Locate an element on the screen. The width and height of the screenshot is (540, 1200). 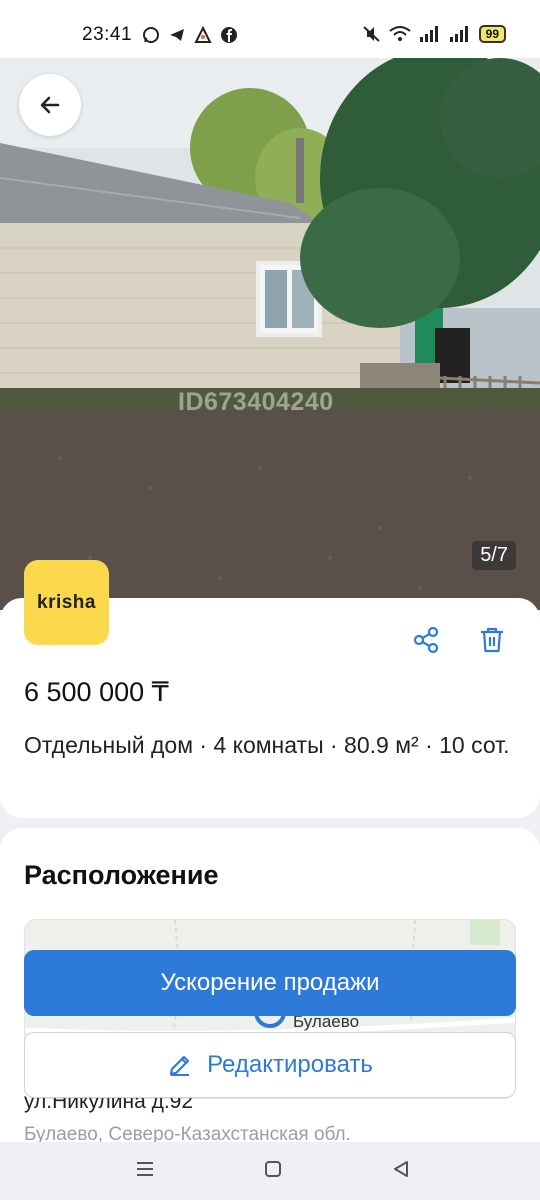
delete-button is located at coordinates (492, 640).